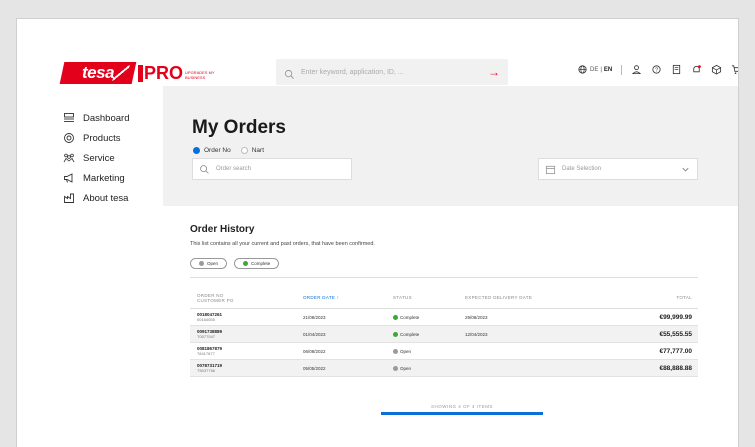  What do you see at coordinates (656, 297) in the screenshot?
I see `col-total: TOTAL` at bounding box center [656, 297].